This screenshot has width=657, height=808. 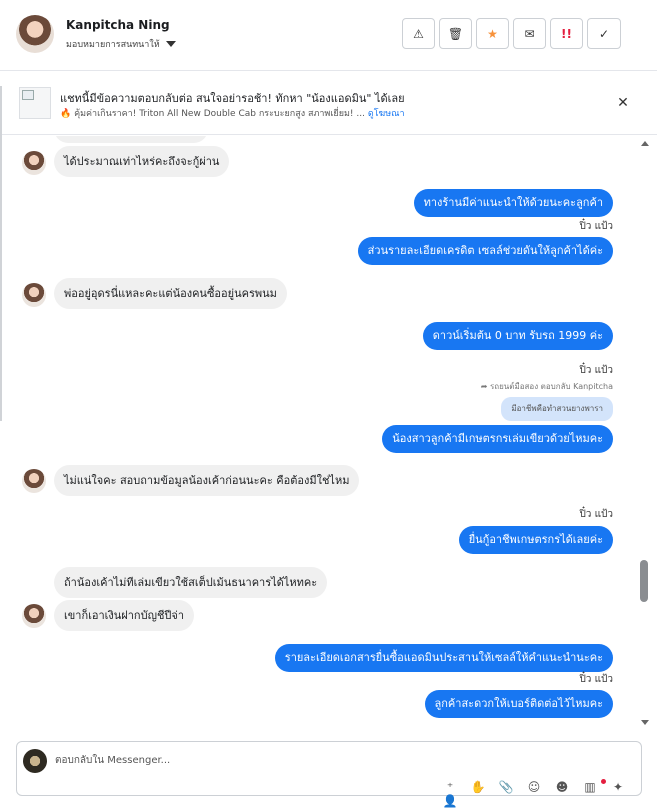 What do you see at coordinates (497, 439) in the screenshot?
I see `outgoing-message: น้องสาวลูกค้ามีเกษตรกรเล่มเขียวด้วยไหมคะ` at bounding box center [497, 439].